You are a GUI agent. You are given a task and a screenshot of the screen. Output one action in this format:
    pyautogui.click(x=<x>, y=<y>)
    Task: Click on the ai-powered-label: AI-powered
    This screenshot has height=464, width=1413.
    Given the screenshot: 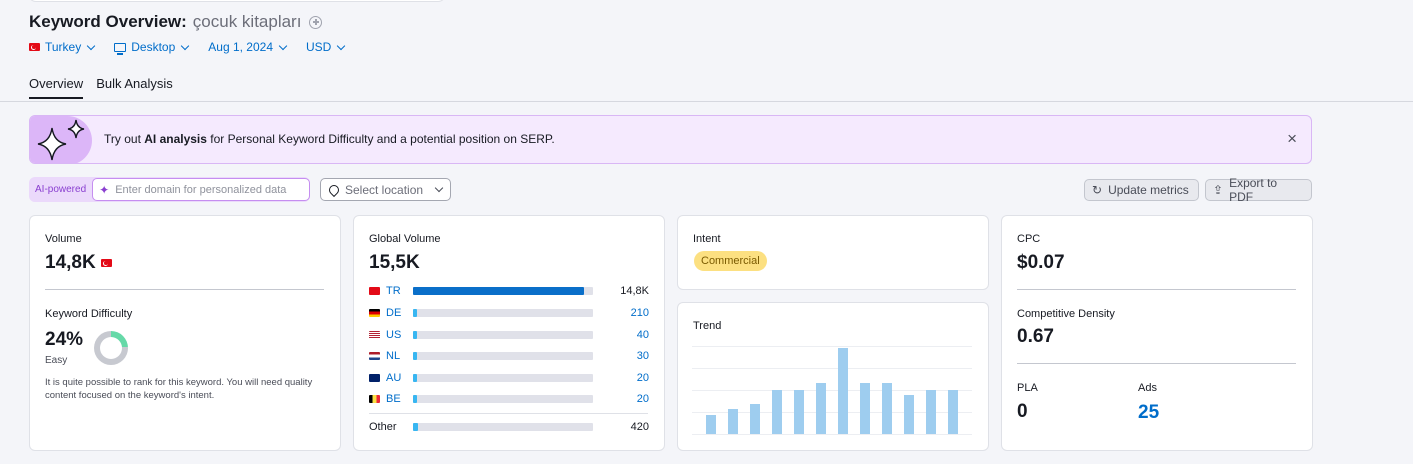 What is the action you would take?
    pyautogui.click(x=61, y=189)
    